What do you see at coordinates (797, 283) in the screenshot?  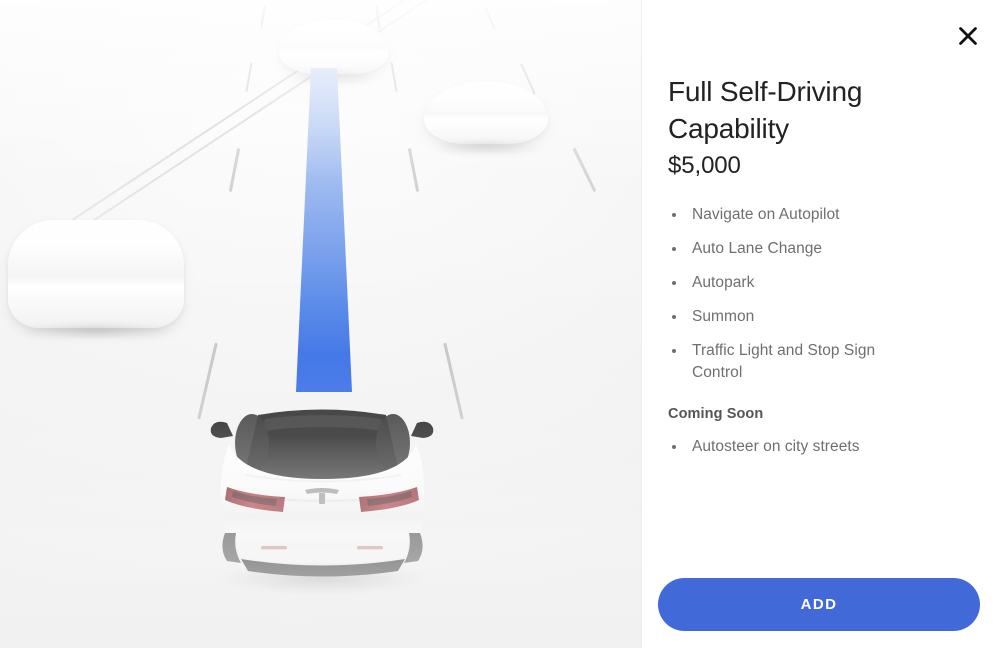 I see `list-item: Autopark` at bounding box center [797, 283].